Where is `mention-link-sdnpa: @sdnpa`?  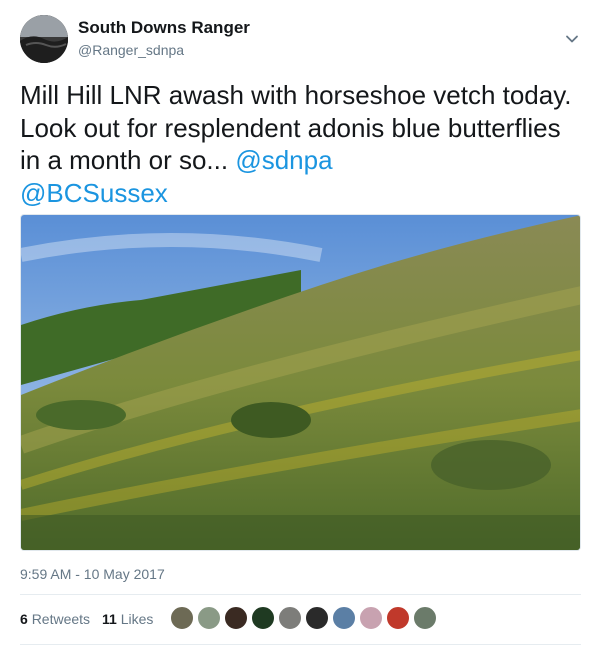 mention-link-sdnpa: @sdnpa is located at coordinates (283, 160).